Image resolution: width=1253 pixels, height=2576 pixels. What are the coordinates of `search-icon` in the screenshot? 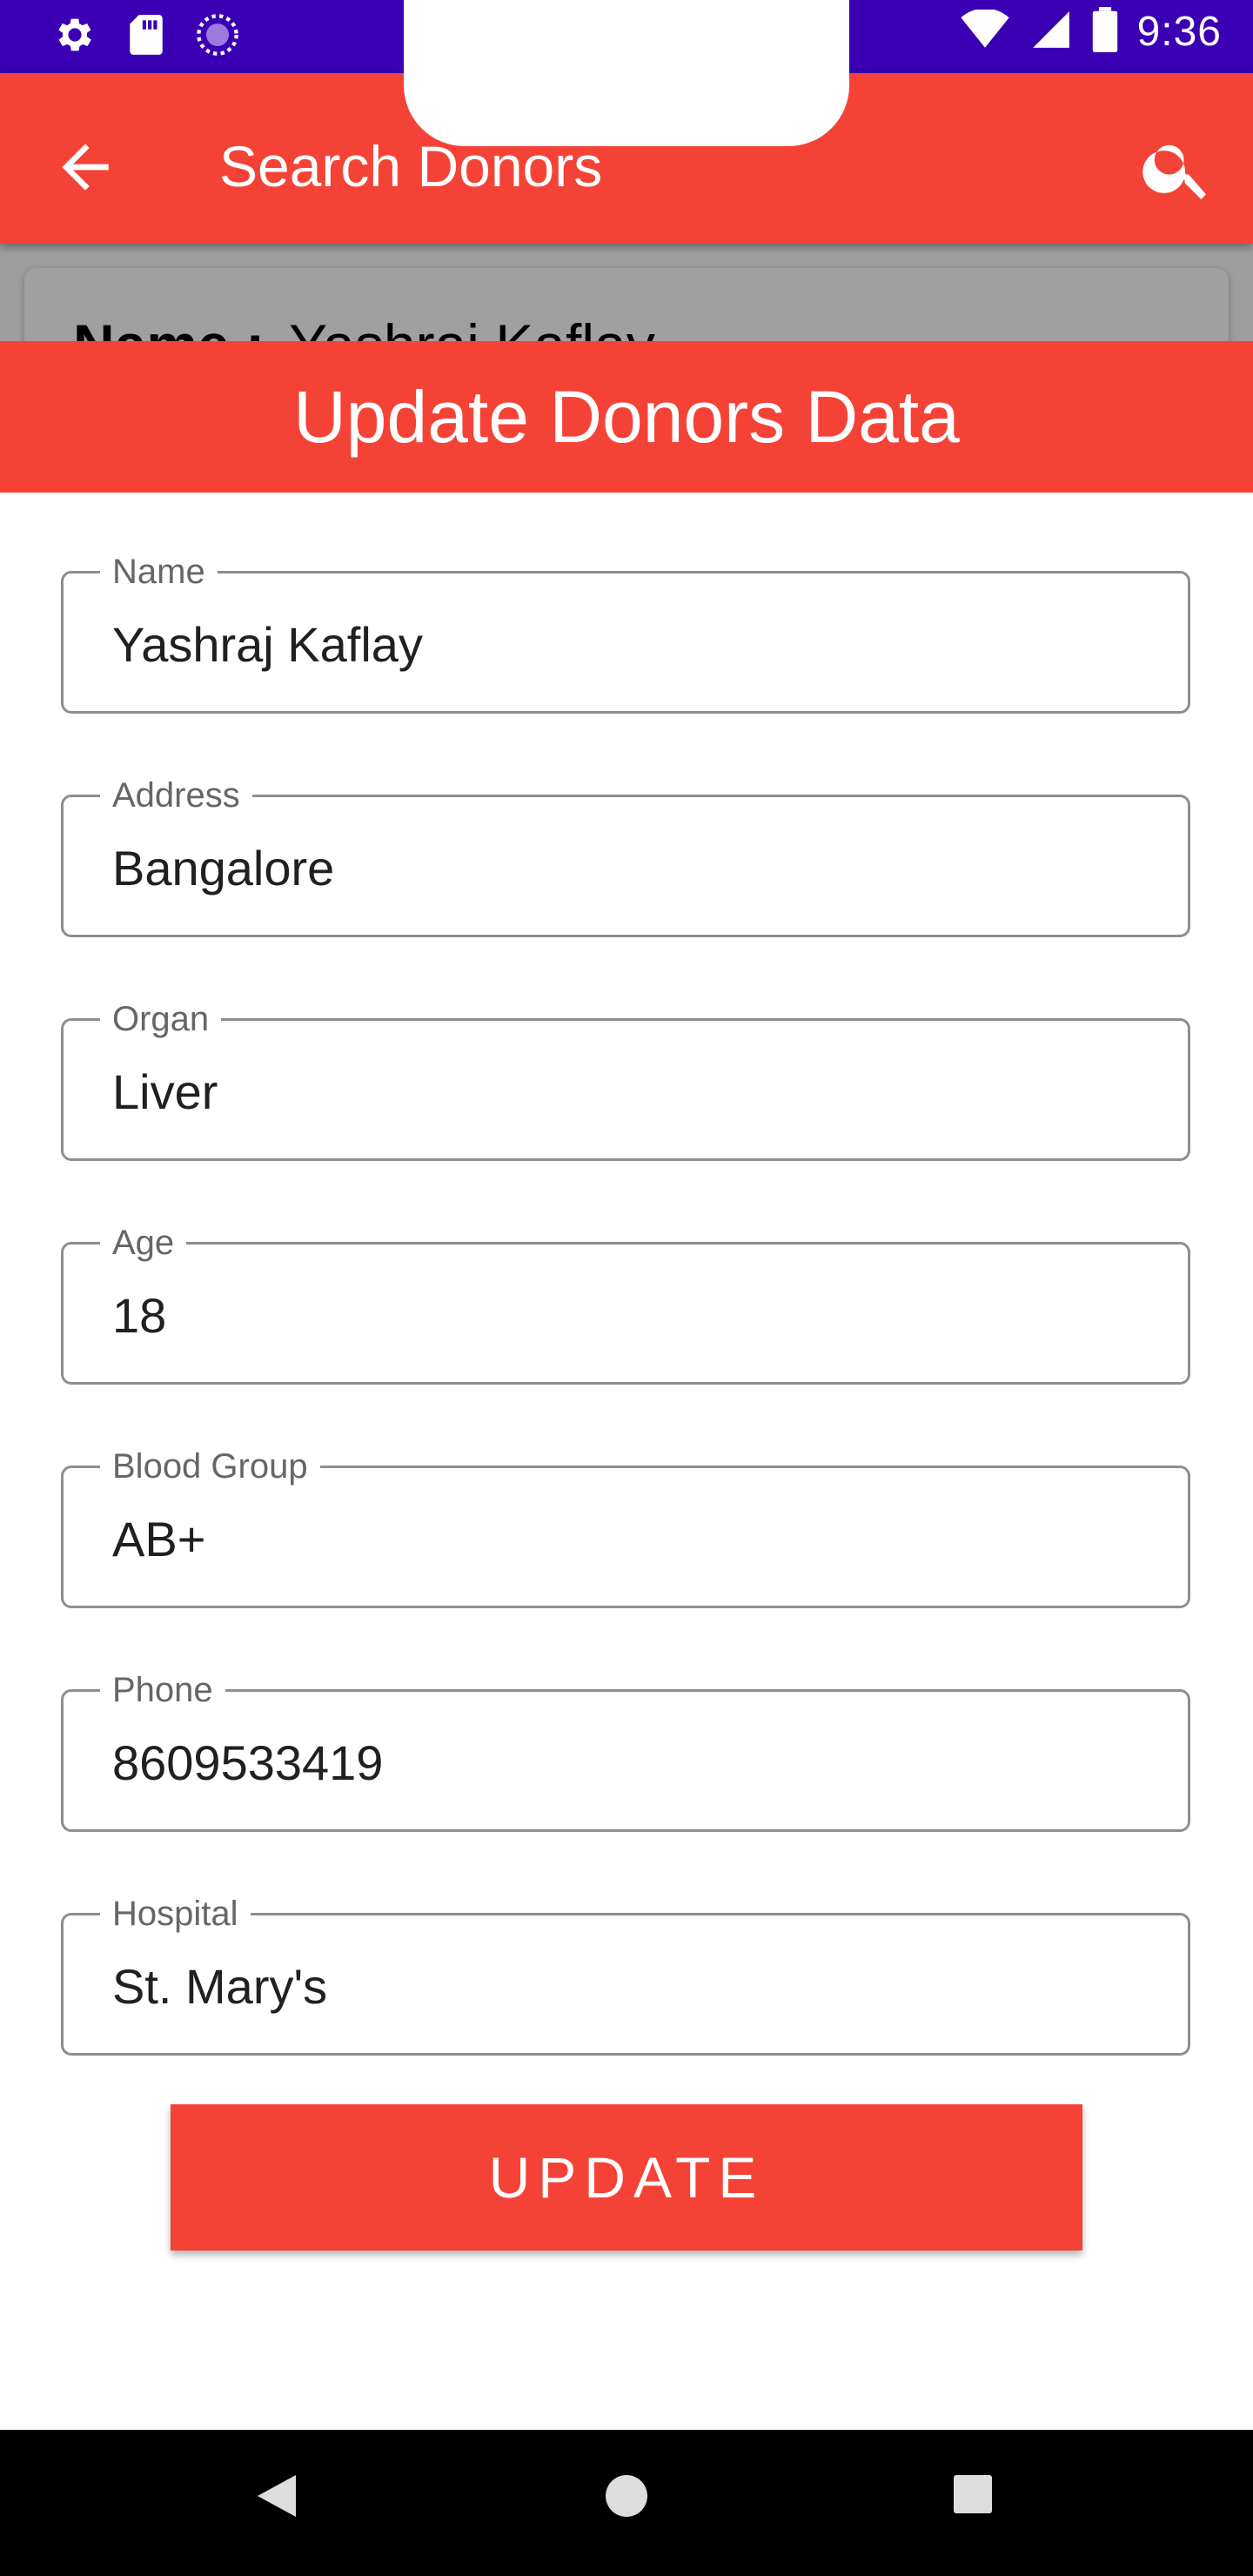 It's located at (1174, 171).